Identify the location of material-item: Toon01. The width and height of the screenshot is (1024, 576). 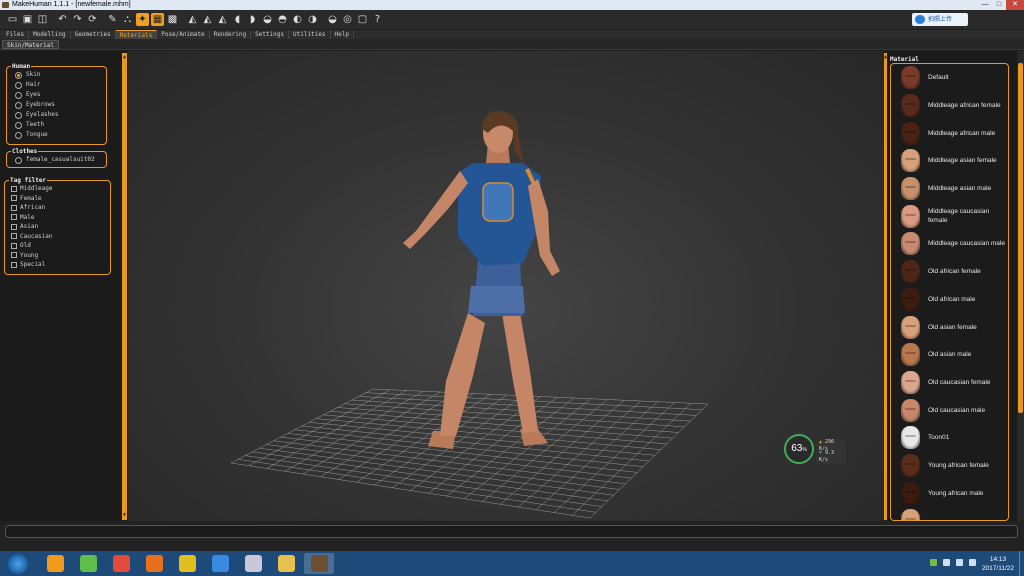
(949, 438).